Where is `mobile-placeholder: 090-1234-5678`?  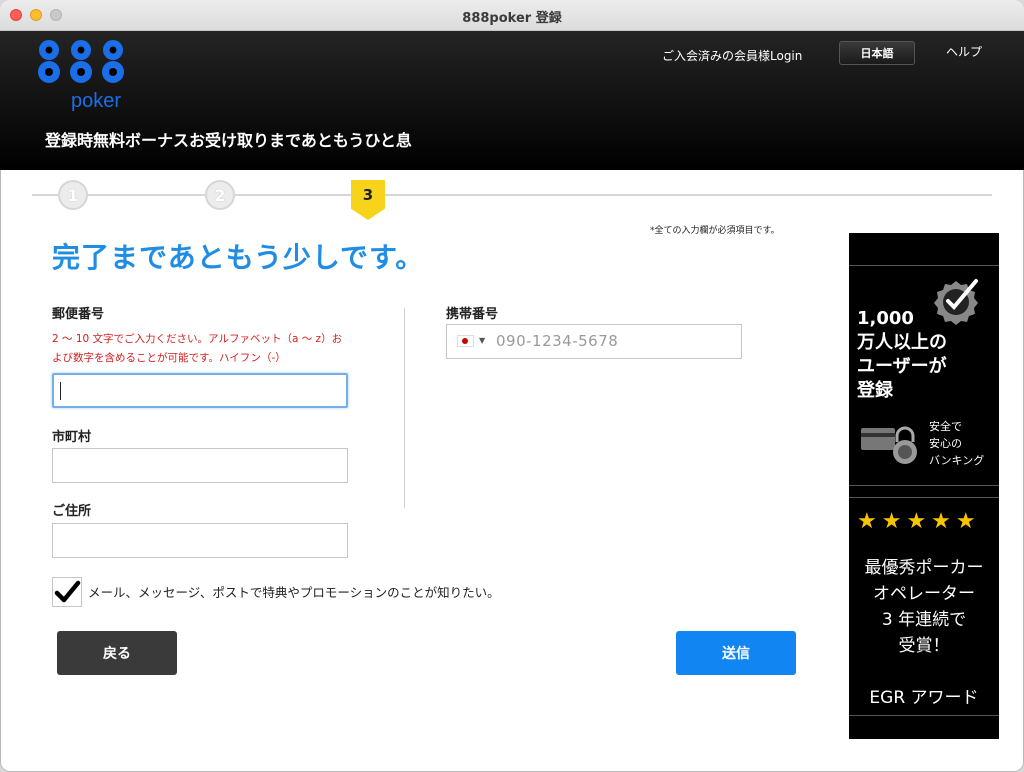
mobile-placeholder: 090-1234-5678 is located at coordinates (557, 341).